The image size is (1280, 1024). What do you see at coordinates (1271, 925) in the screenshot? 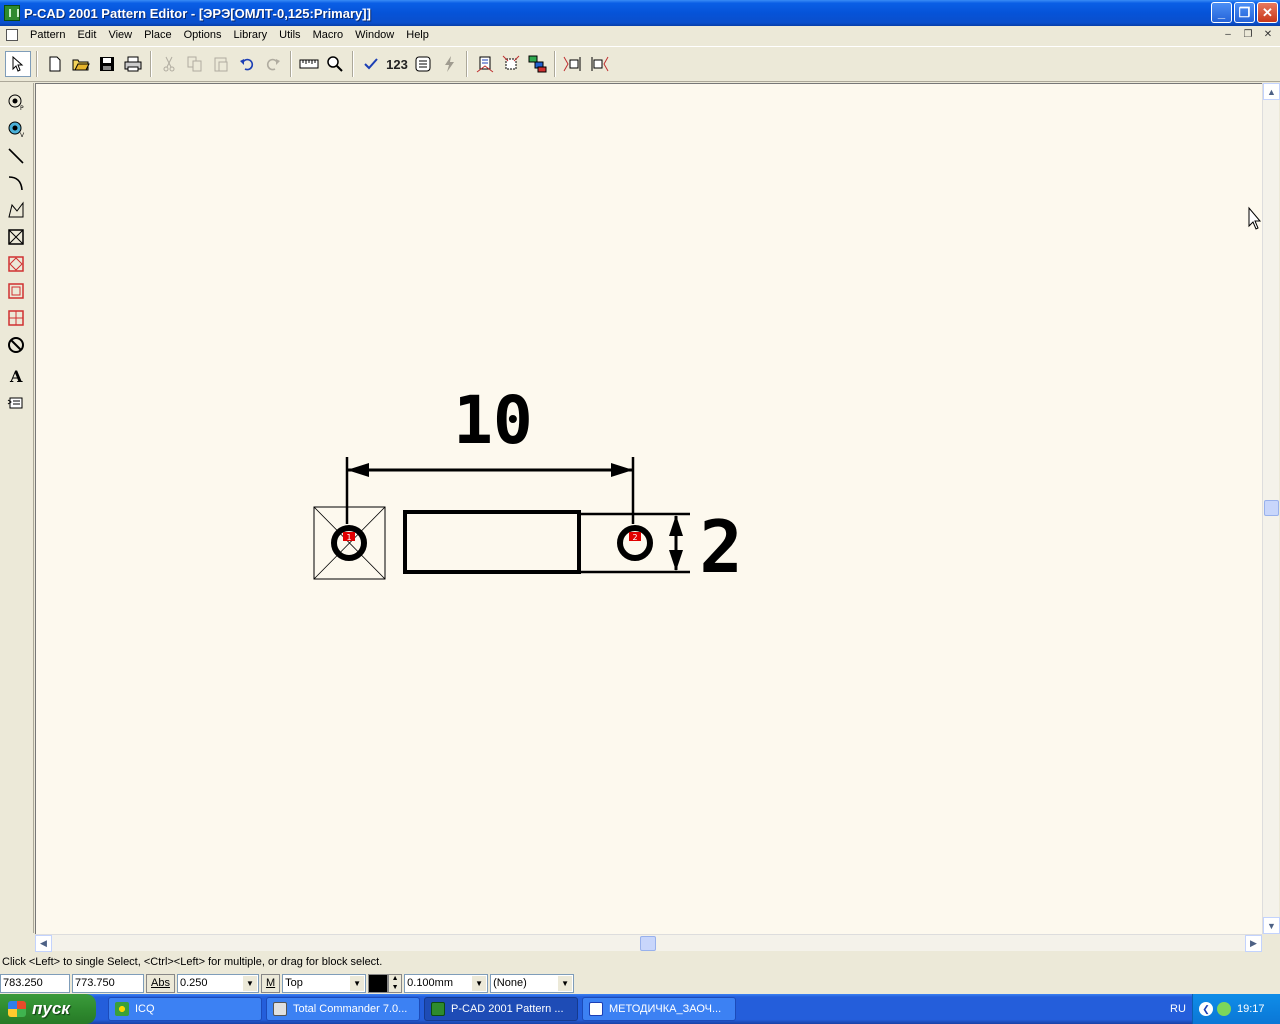
I see `scroll-down-arrow-icon: ▼` at bounding box center [1271, 925].